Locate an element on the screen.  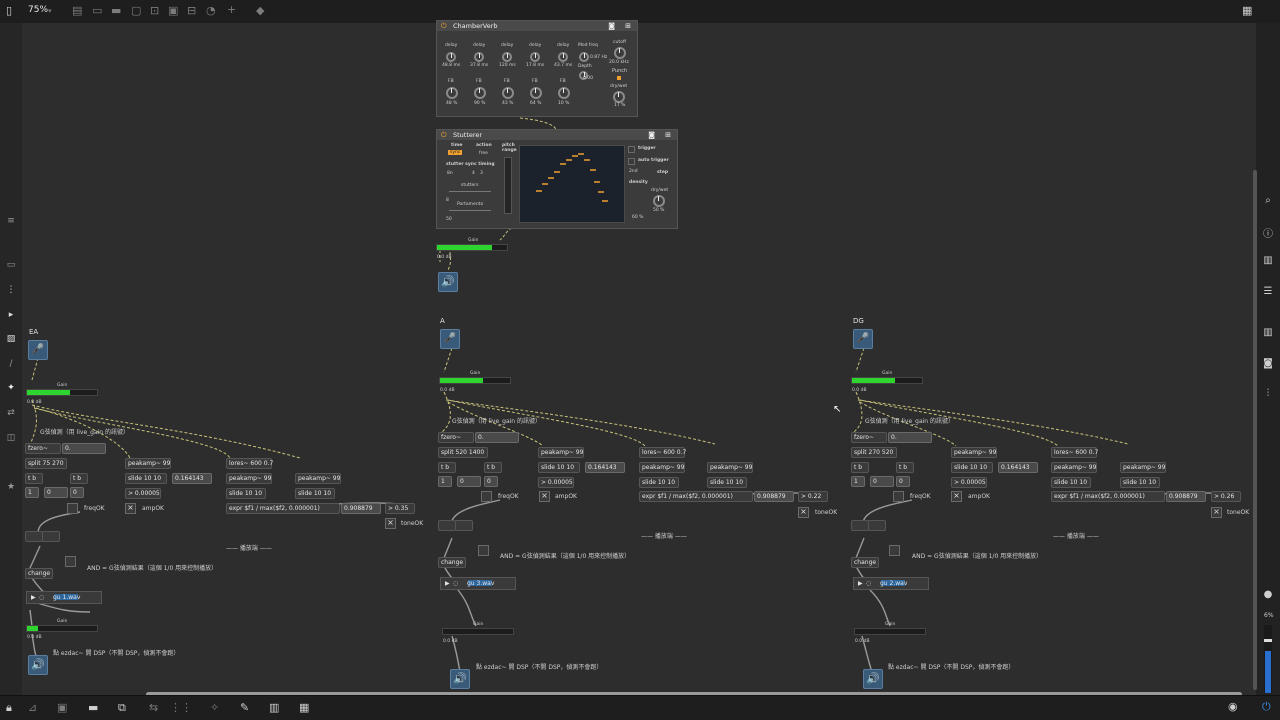
fb4-knob is located at coordinates (536, 93).